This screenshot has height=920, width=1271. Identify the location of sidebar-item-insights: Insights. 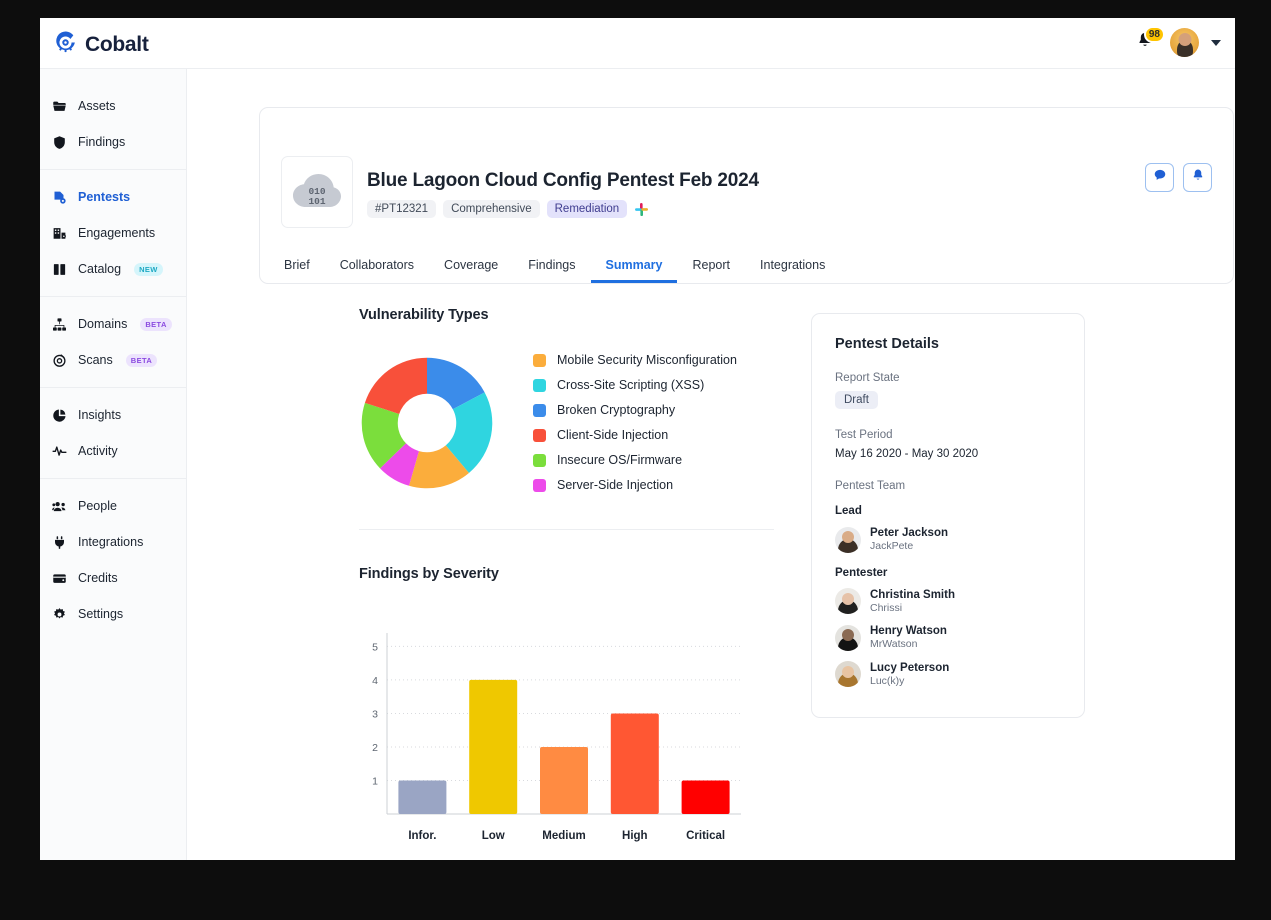
(113, 415).